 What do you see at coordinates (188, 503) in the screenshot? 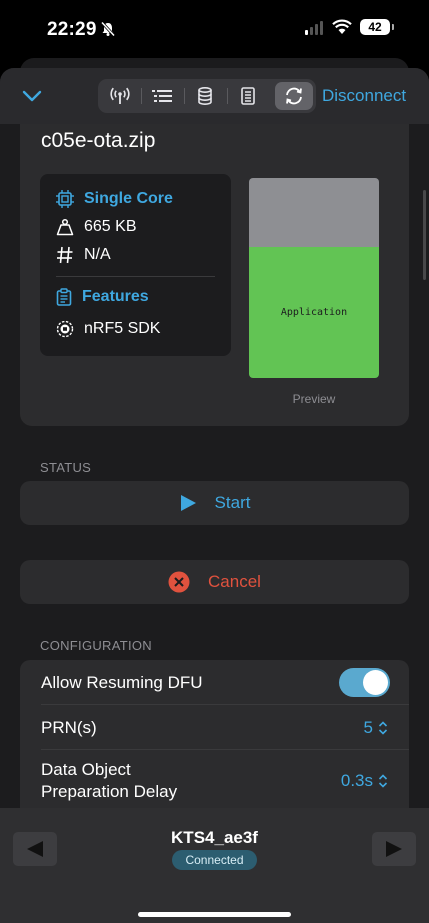
I see `play-icon` at bounding box center [188, 503].